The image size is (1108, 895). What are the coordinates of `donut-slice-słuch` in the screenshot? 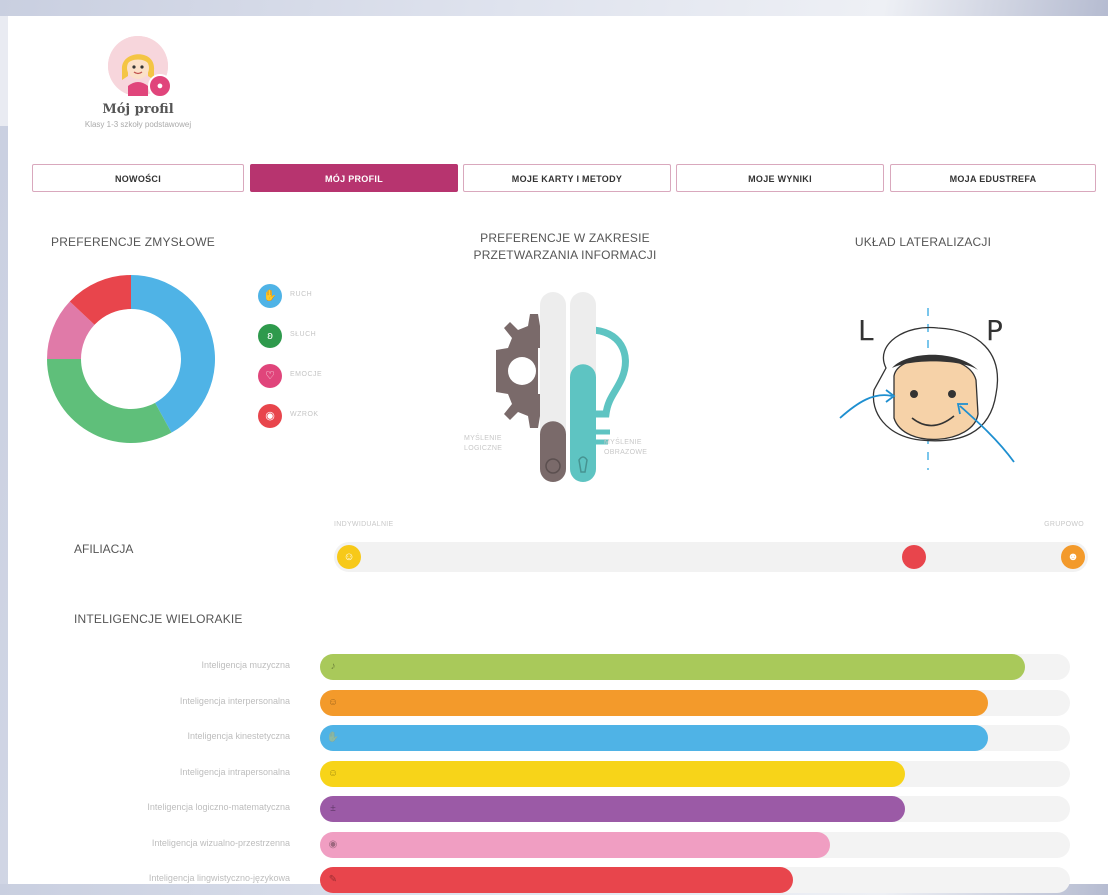 It's located at (109, 401).